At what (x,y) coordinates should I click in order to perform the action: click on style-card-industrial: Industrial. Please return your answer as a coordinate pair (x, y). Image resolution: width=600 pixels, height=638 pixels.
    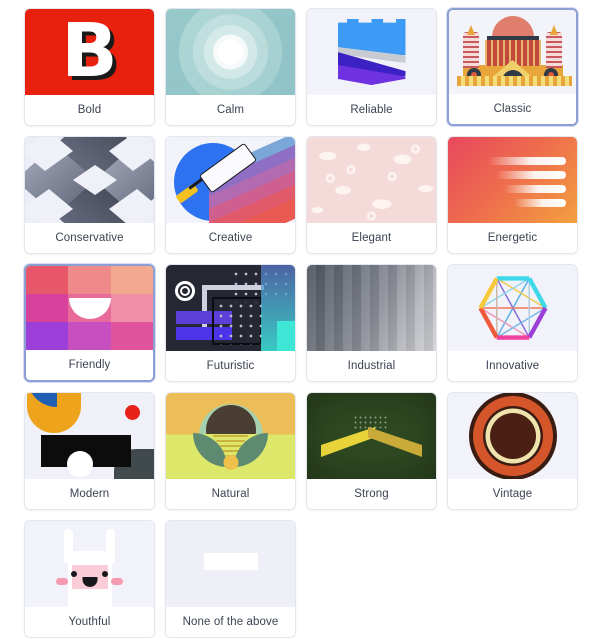
    Looking at the image, I should click on (371, 323).